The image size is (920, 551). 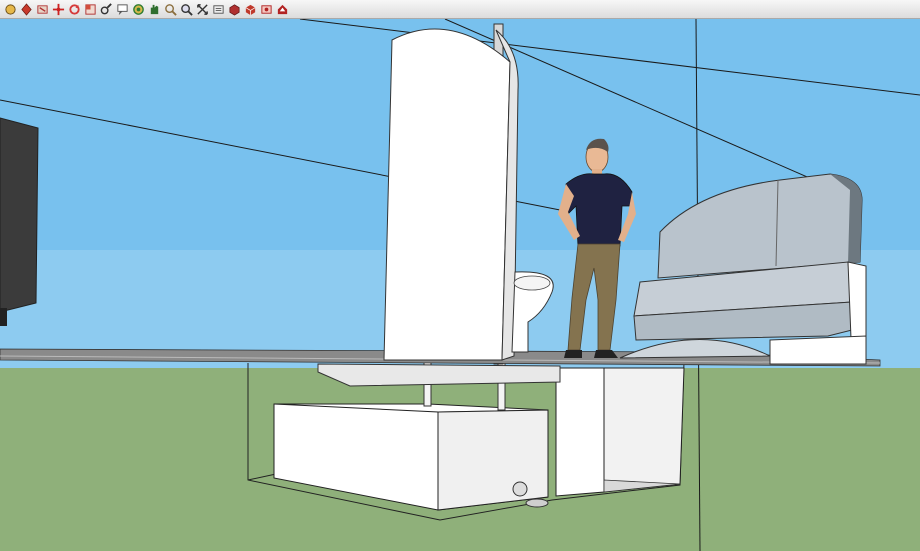 I want to click on select-arrow-icon, so click(x=10, y=9).